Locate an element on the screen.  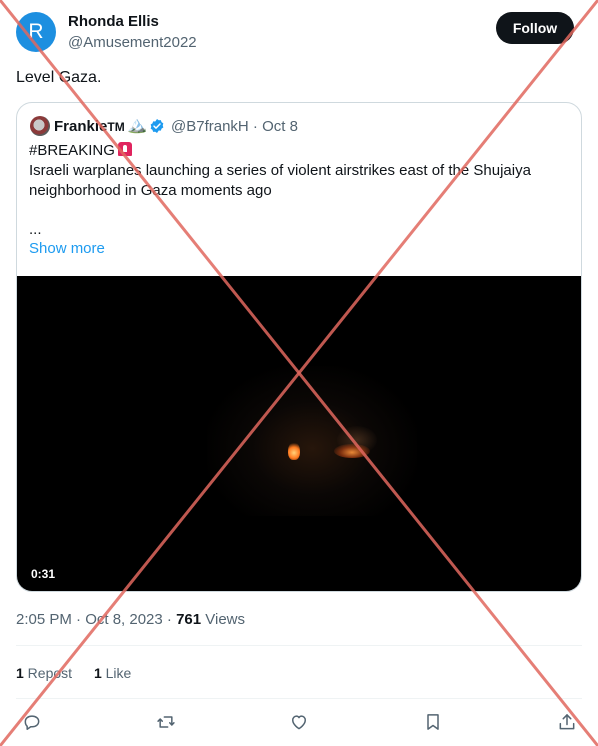
video-fire-glow is located at coordinates (352, 451).